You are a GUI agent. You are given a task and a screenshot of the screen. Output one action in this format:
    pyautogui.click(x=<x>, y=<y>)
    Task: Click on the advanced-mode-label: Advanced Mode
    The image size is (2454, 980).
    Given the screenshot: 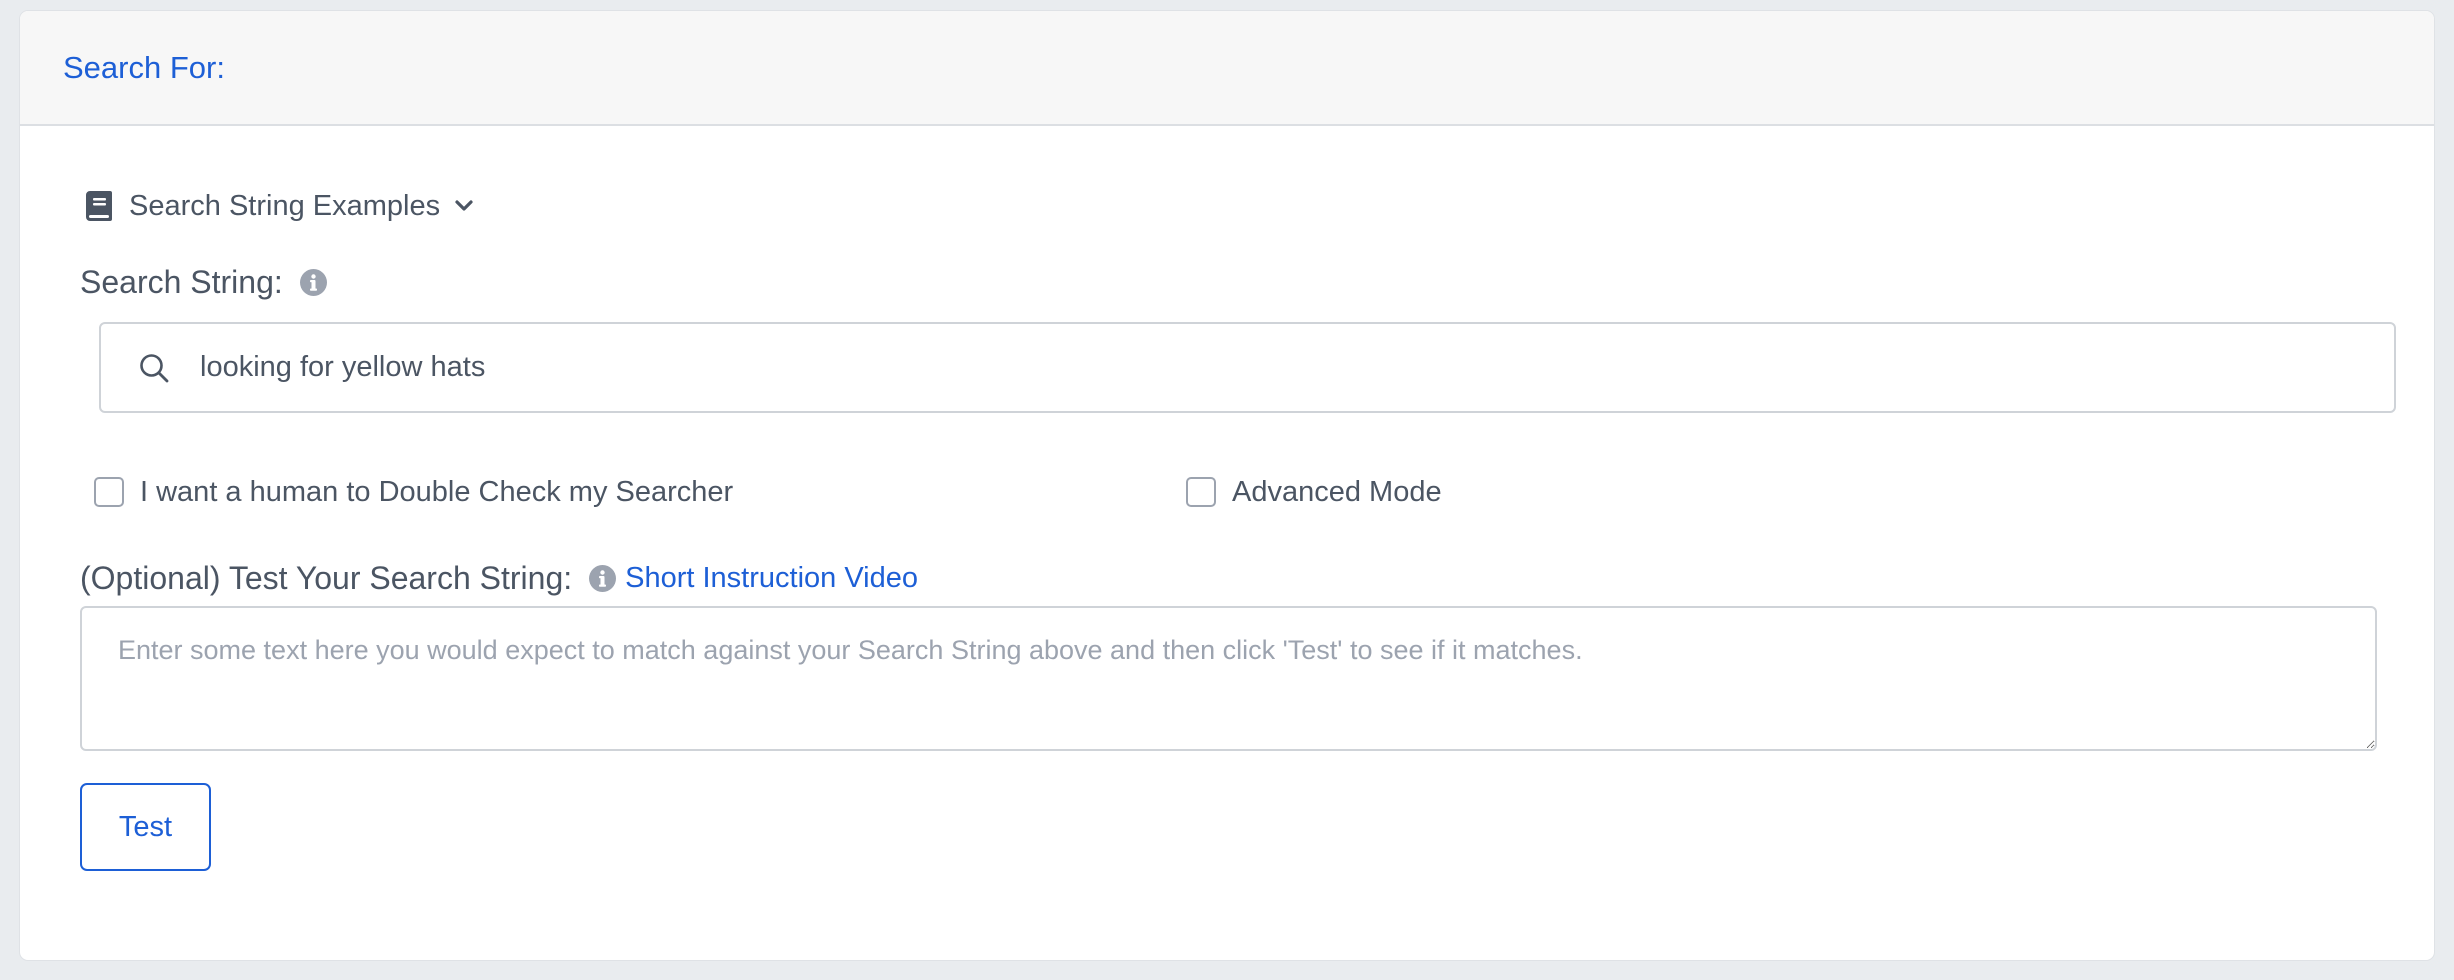 What is the action you would take?
    pyautogui.click(x=1337, y=492)
    